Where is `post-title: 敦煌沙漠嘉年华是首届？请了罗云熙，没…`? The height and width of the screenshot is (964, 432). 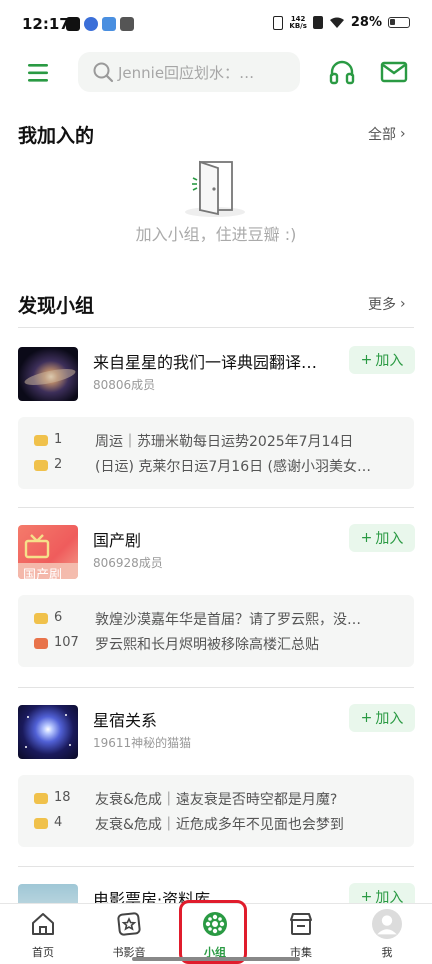
post-title: 敦煌沙漠嘉年华是首届？请了罗云熙，没… is located at coordinates (247, 619).